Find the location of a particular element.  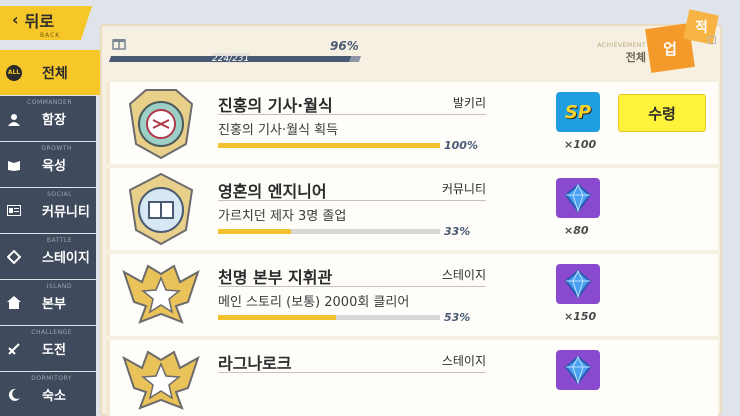

sidebar-item-en: SOCIAL is located at coordinates (59, 194).